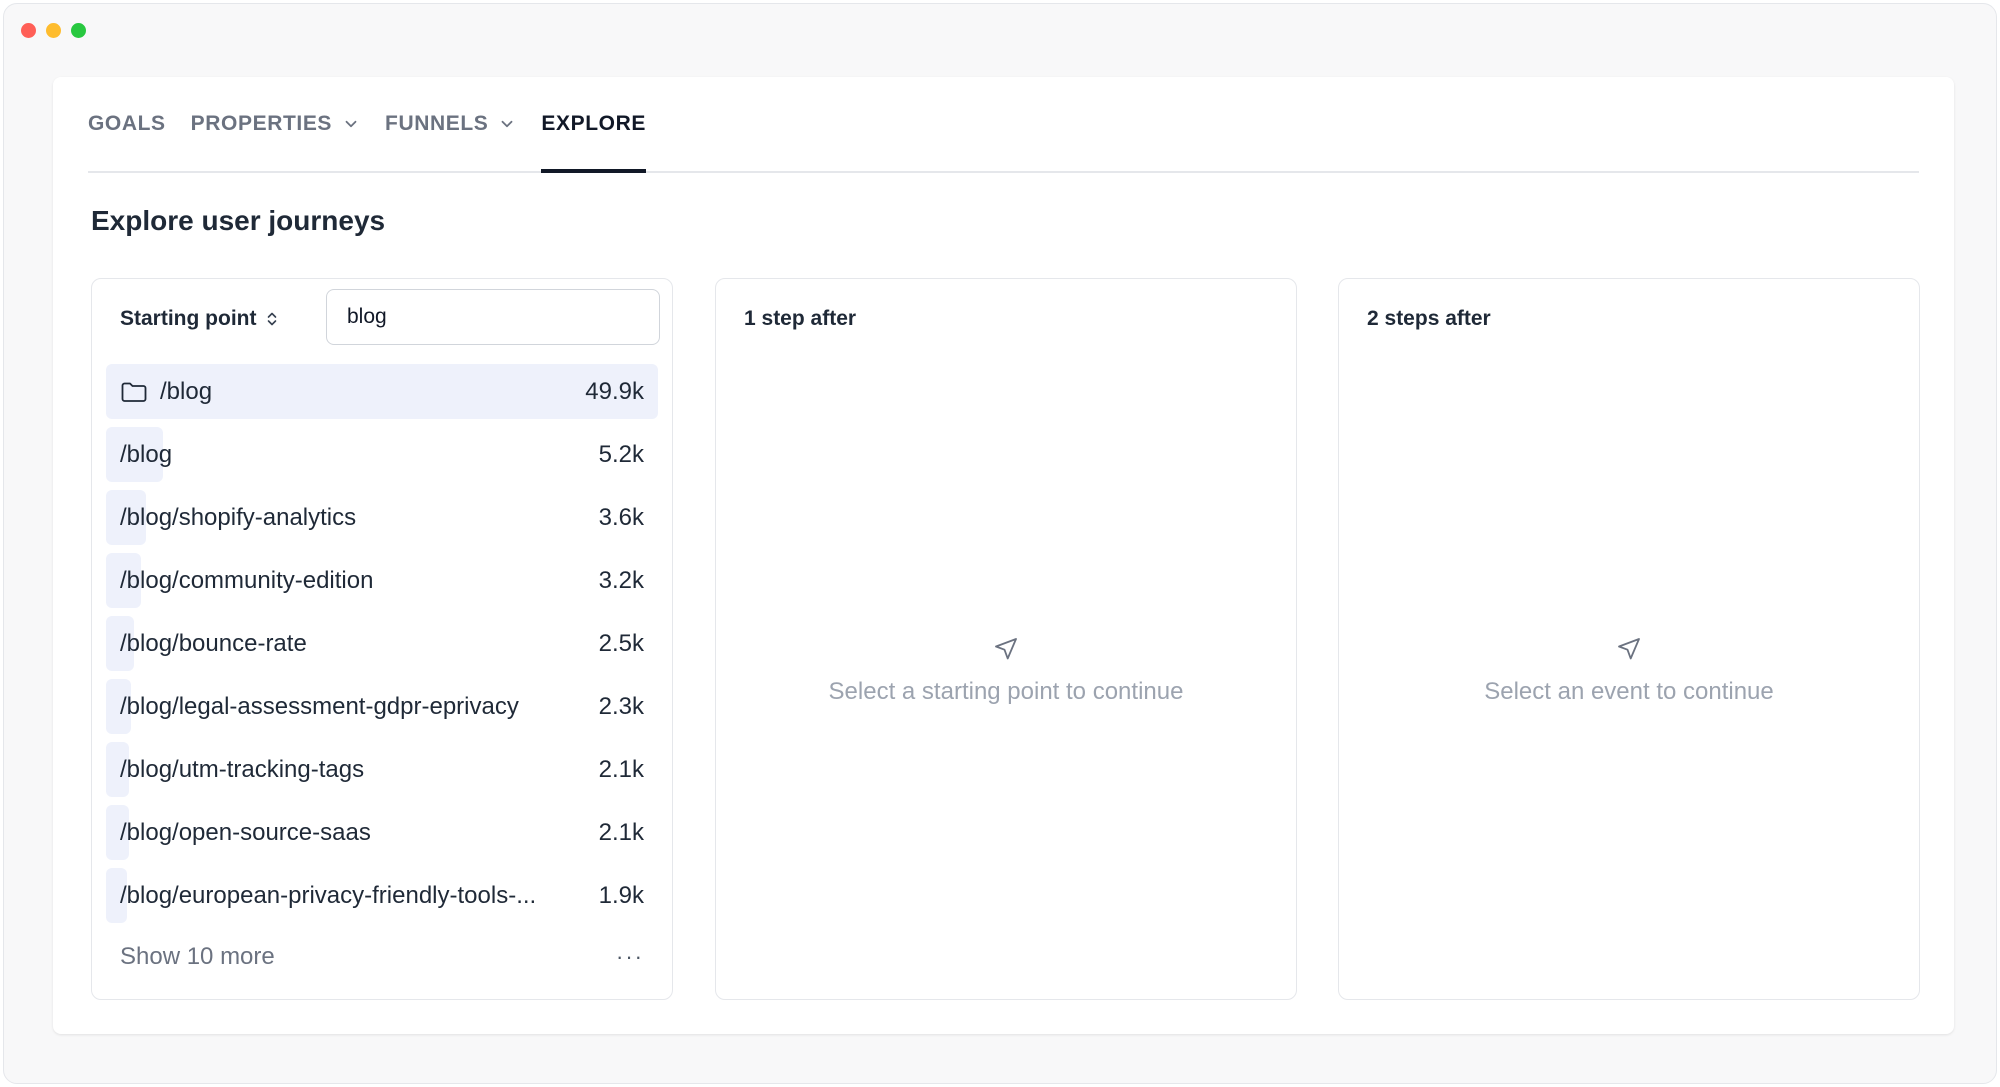  Describe the element at coordinates (53, 30) in the screenshot. I see `minimize-window-button` at that location.